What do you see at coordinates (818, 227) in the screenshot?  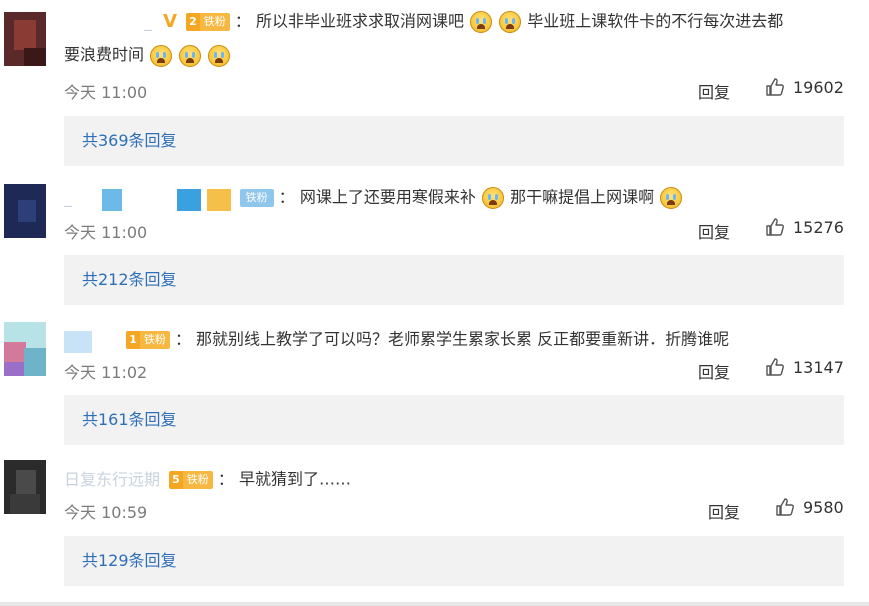 I see `like-count: 15276` at bounding box center [818, 227].